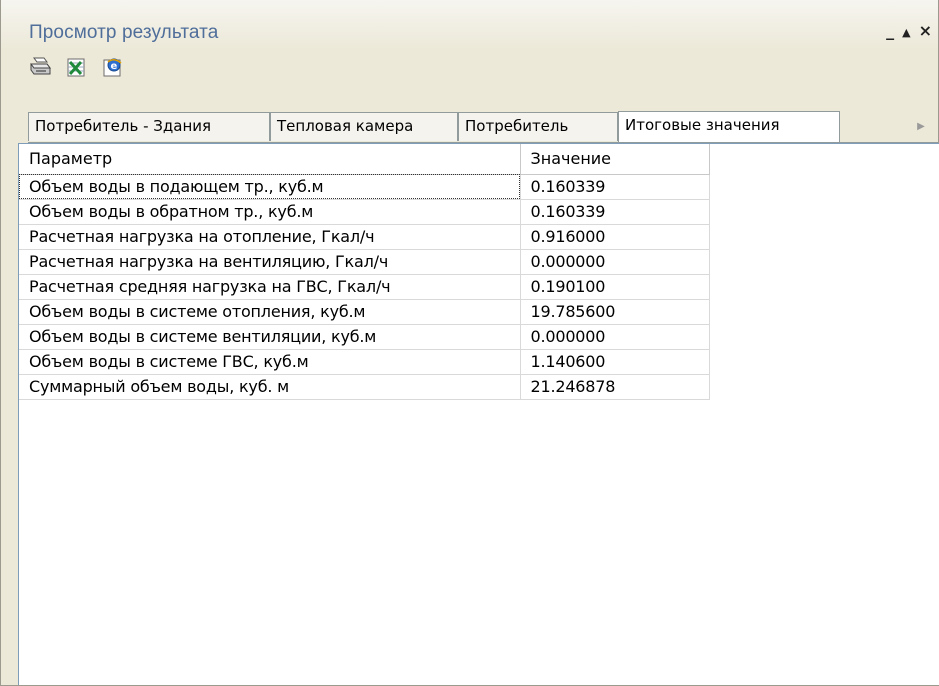 This screenshot has width=939, height=686. I want to click on header-row: Параметр Значение, so click(364, 159).